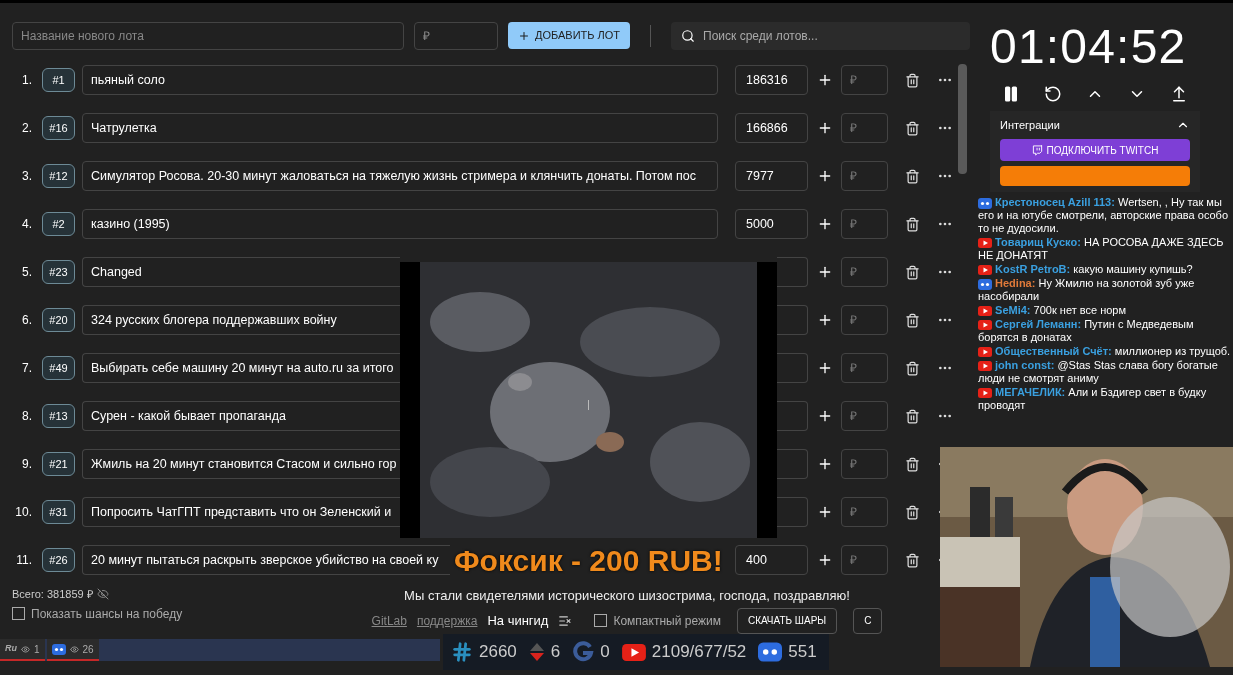  Describe the element at coordinates (555, 652) in the screenshot. I see `stat-value: 6` at that location.